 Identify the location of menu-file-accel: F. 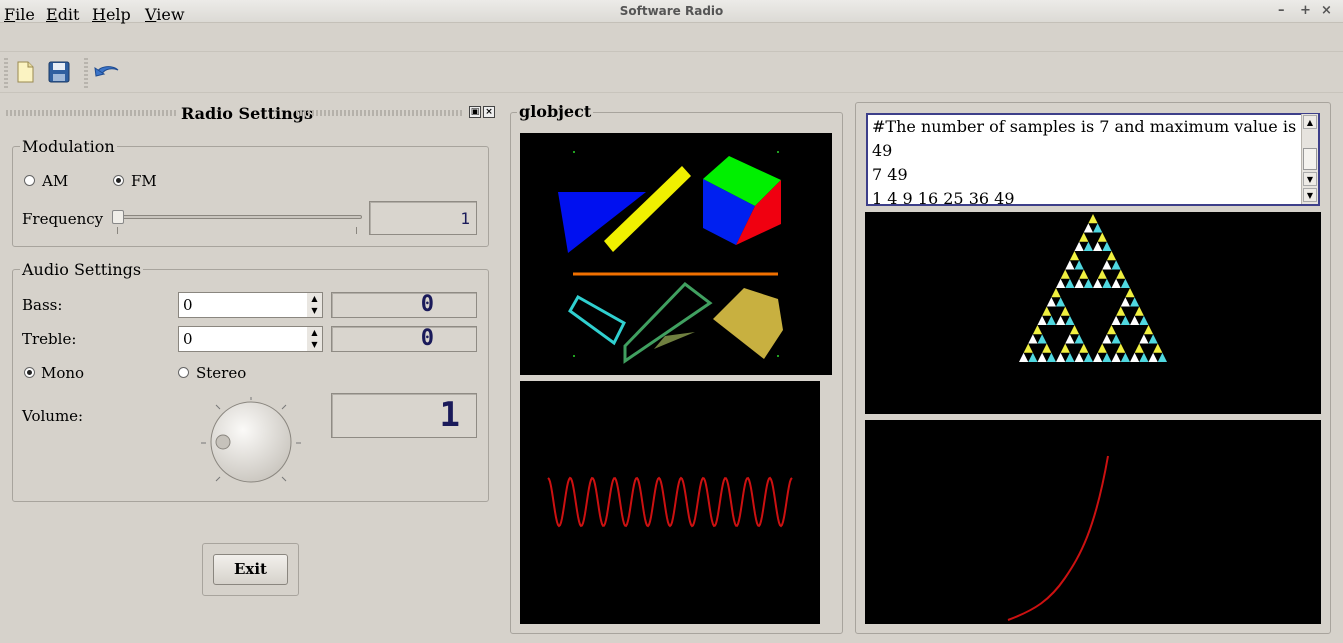
(10, 14).